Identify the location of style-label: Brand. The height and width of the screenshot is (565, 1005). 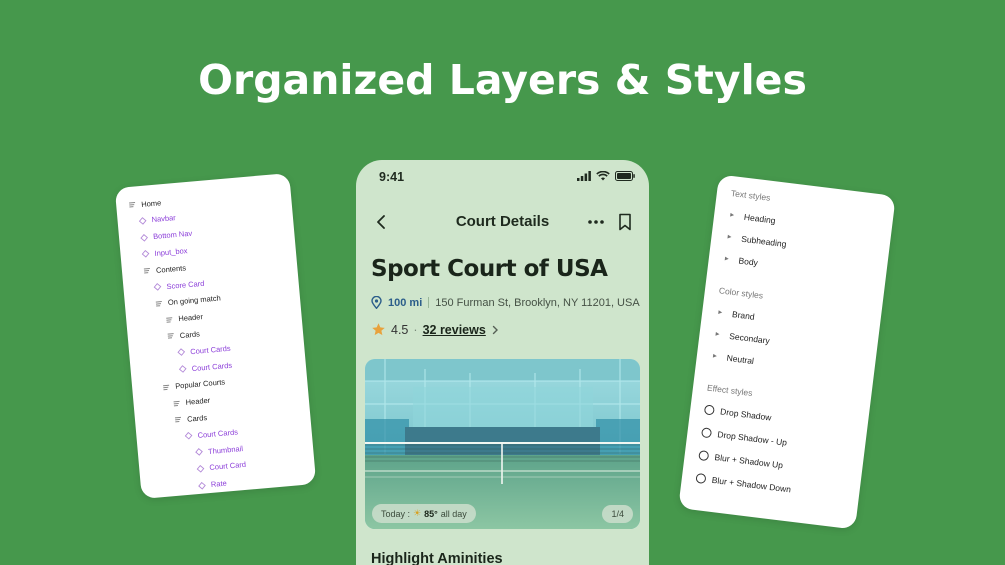
(743, 315).